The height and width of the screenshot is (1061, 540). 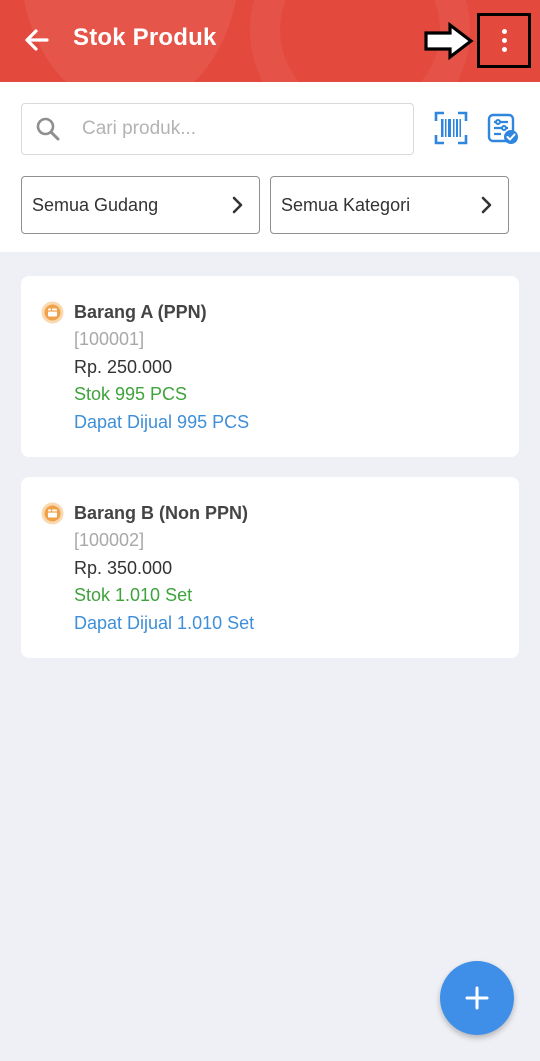 What do you see at coordinates (346, 205) in the screenshot?
I see `category-filter-label: Semua Kategori` at bounding box center [346, 205].